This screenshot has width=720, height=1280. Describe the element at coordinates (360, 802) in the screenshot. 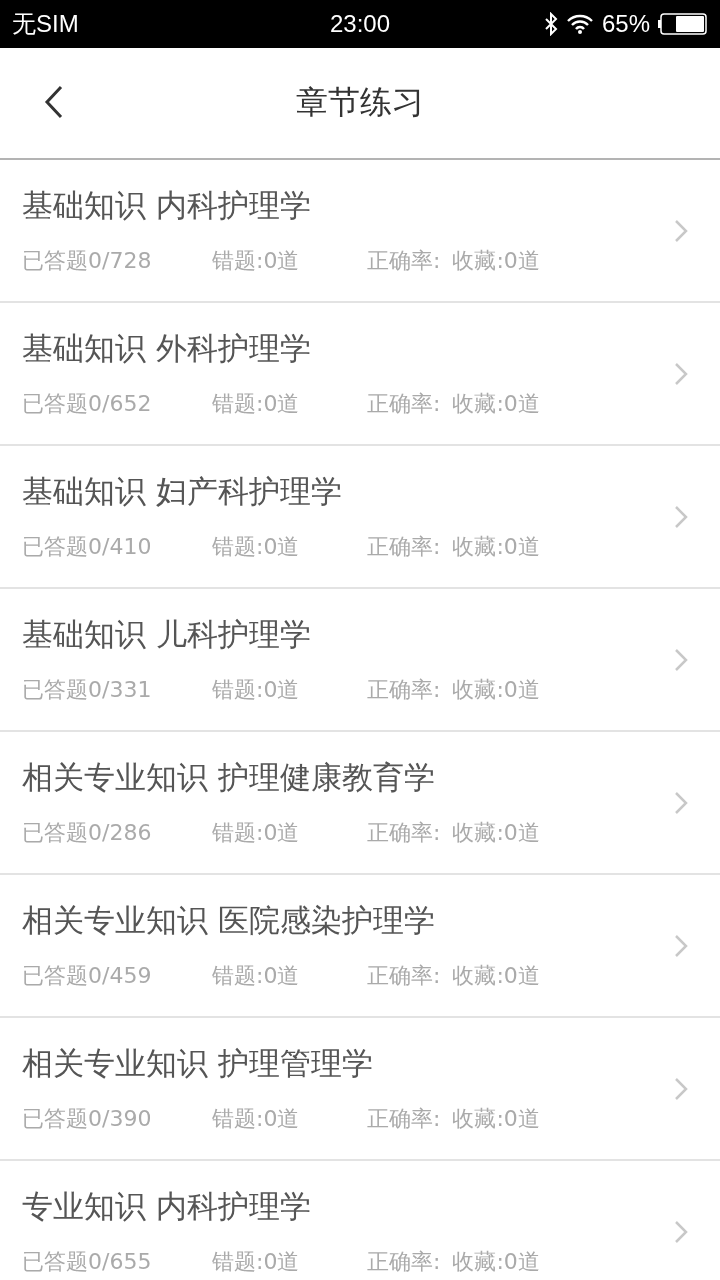

I see `chapter-row: 相关专业知识 护理健康教育学 已答题0/286 错题:0道 正确率: 收藏:0道` at that location.